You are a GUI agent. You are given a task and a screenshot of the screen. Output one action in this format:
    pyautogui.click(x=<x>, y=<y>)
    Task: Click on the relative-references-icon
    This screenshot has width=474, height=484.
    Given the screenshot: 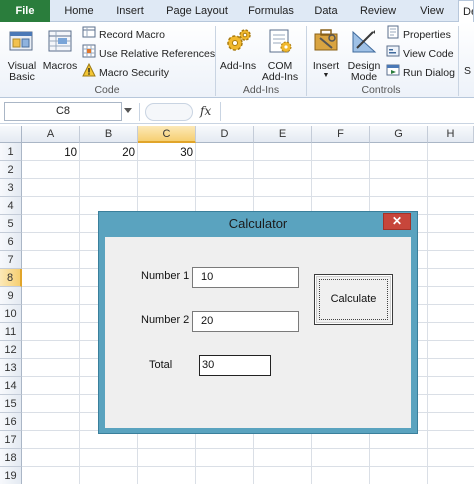 What is the action you would take?
    pyautogui.click(x=89, y=54)
    